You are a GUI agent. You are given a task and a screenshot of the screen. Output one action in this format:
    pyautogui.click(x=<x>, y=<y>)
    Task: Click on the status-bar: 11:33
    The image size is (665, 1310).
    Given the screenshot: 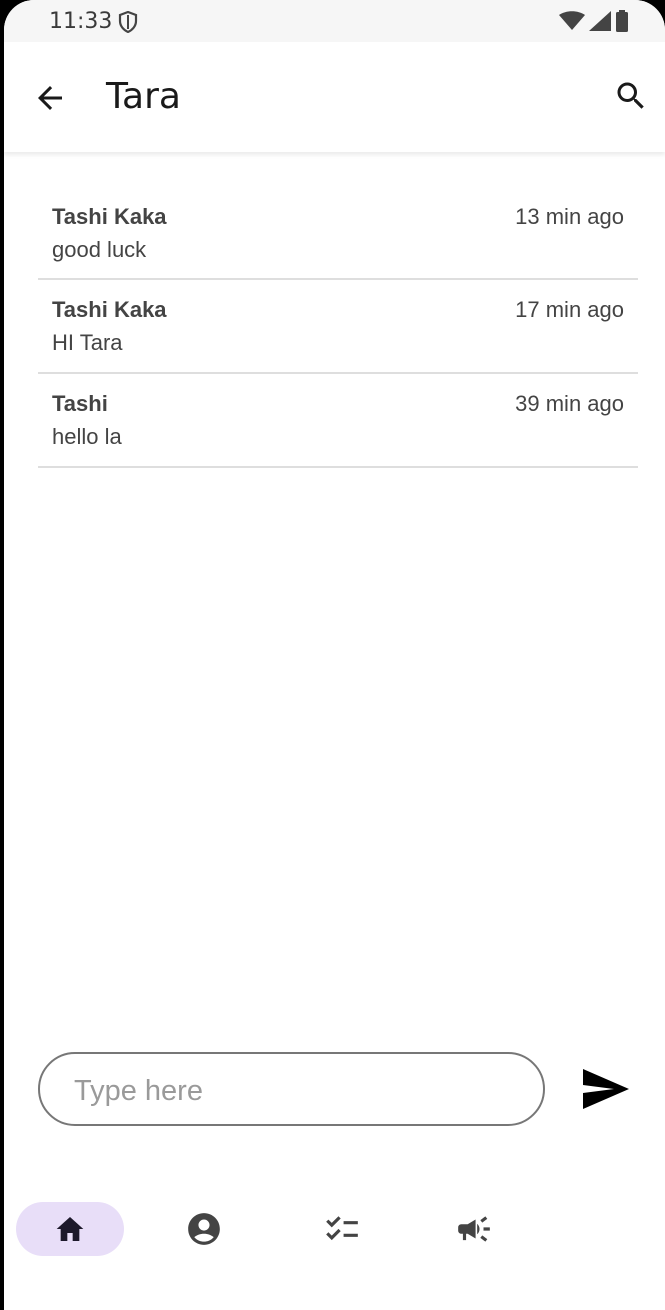 What is the action you would take?
    pyautogui.click(x=334, y=21)
    